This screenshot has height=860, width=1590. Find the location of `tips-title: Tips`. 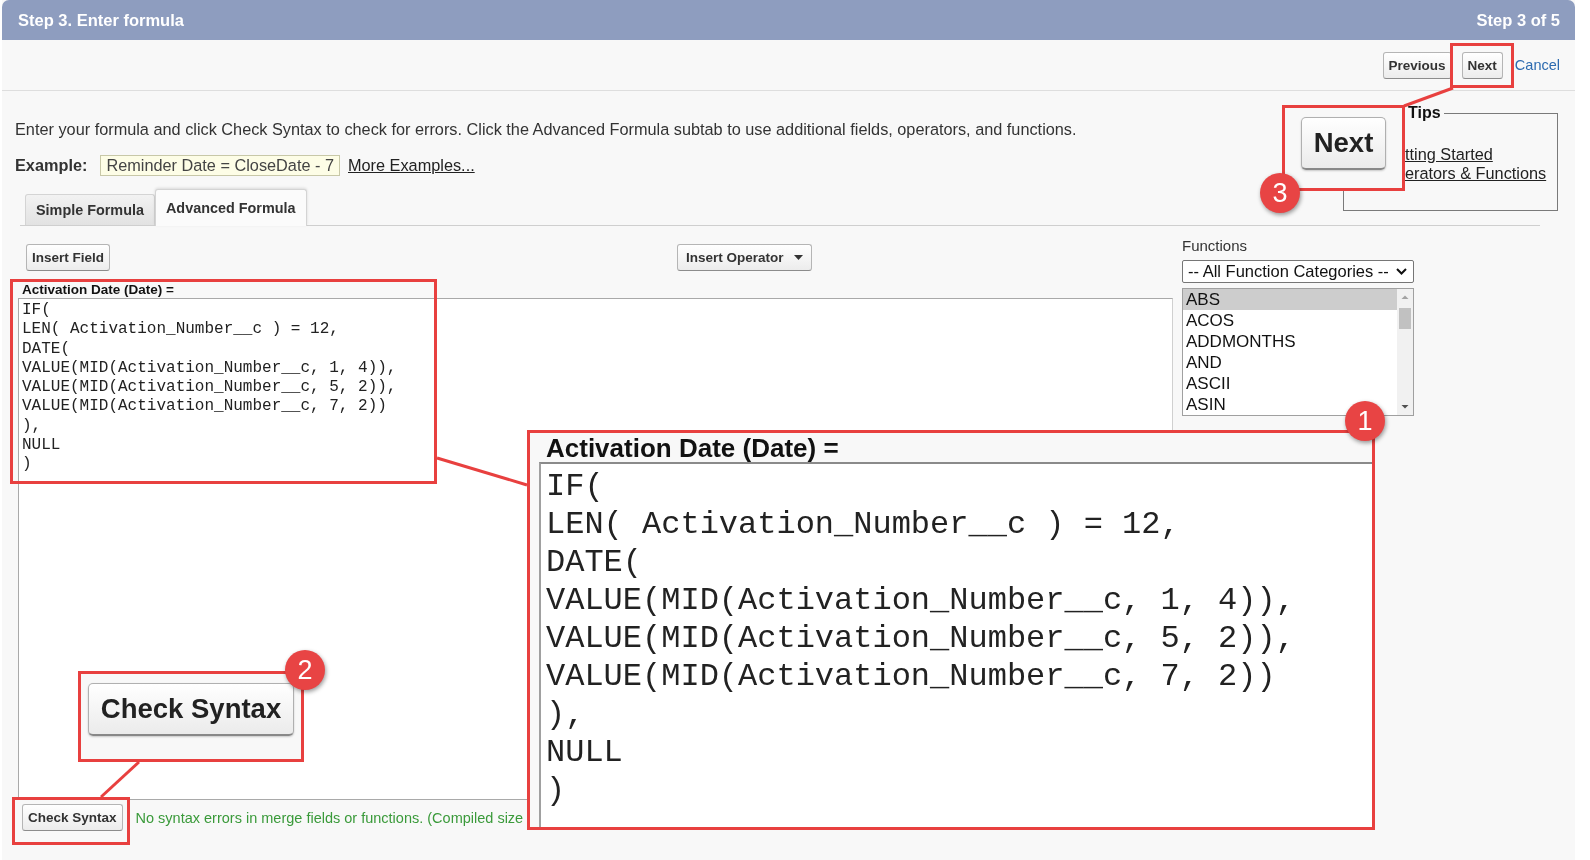

tips-title: Tips is located at coordinates (1424, 113).